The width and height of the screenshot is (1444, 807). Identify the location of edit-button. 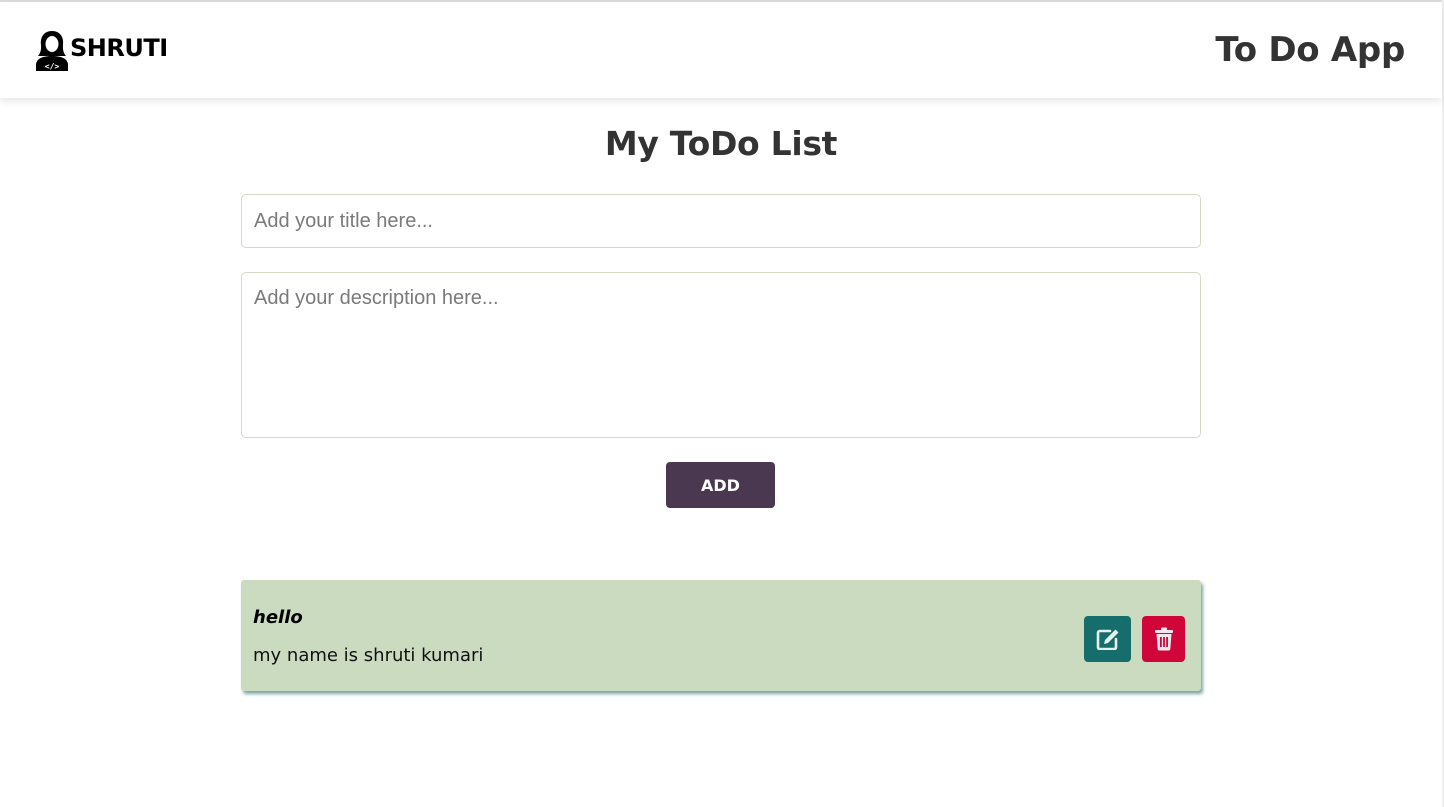
(1107, 639).